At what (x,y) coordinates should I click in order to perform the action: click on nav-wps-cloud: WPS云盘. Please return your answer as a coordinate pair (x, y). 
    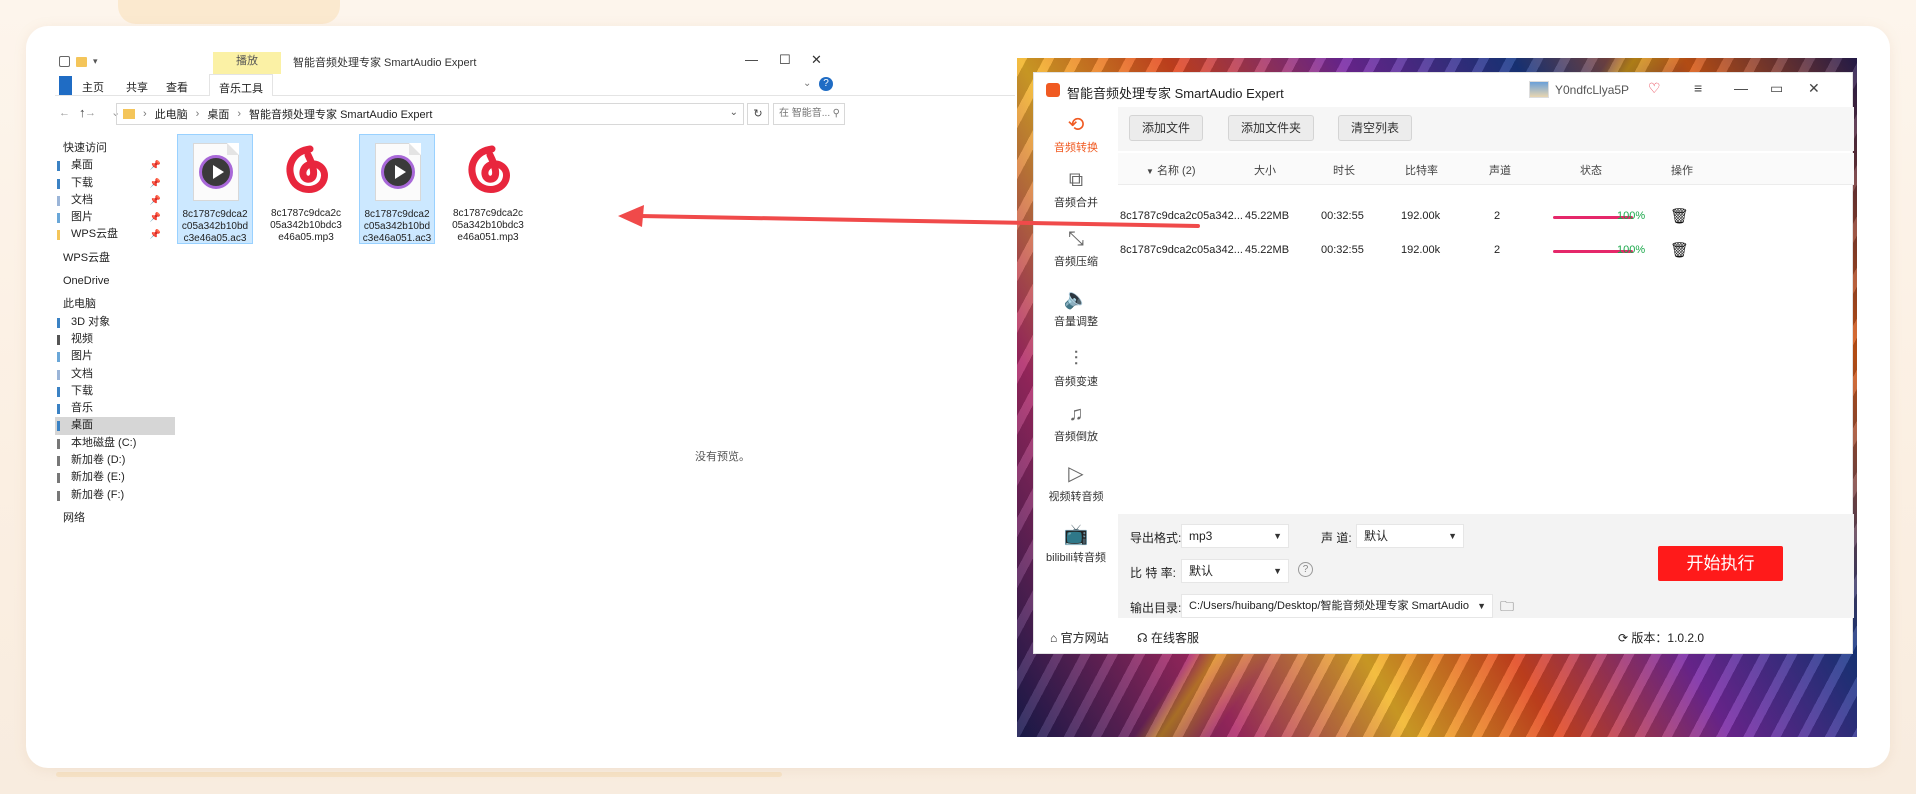
    Looking at the image, I should click on (115, 258).